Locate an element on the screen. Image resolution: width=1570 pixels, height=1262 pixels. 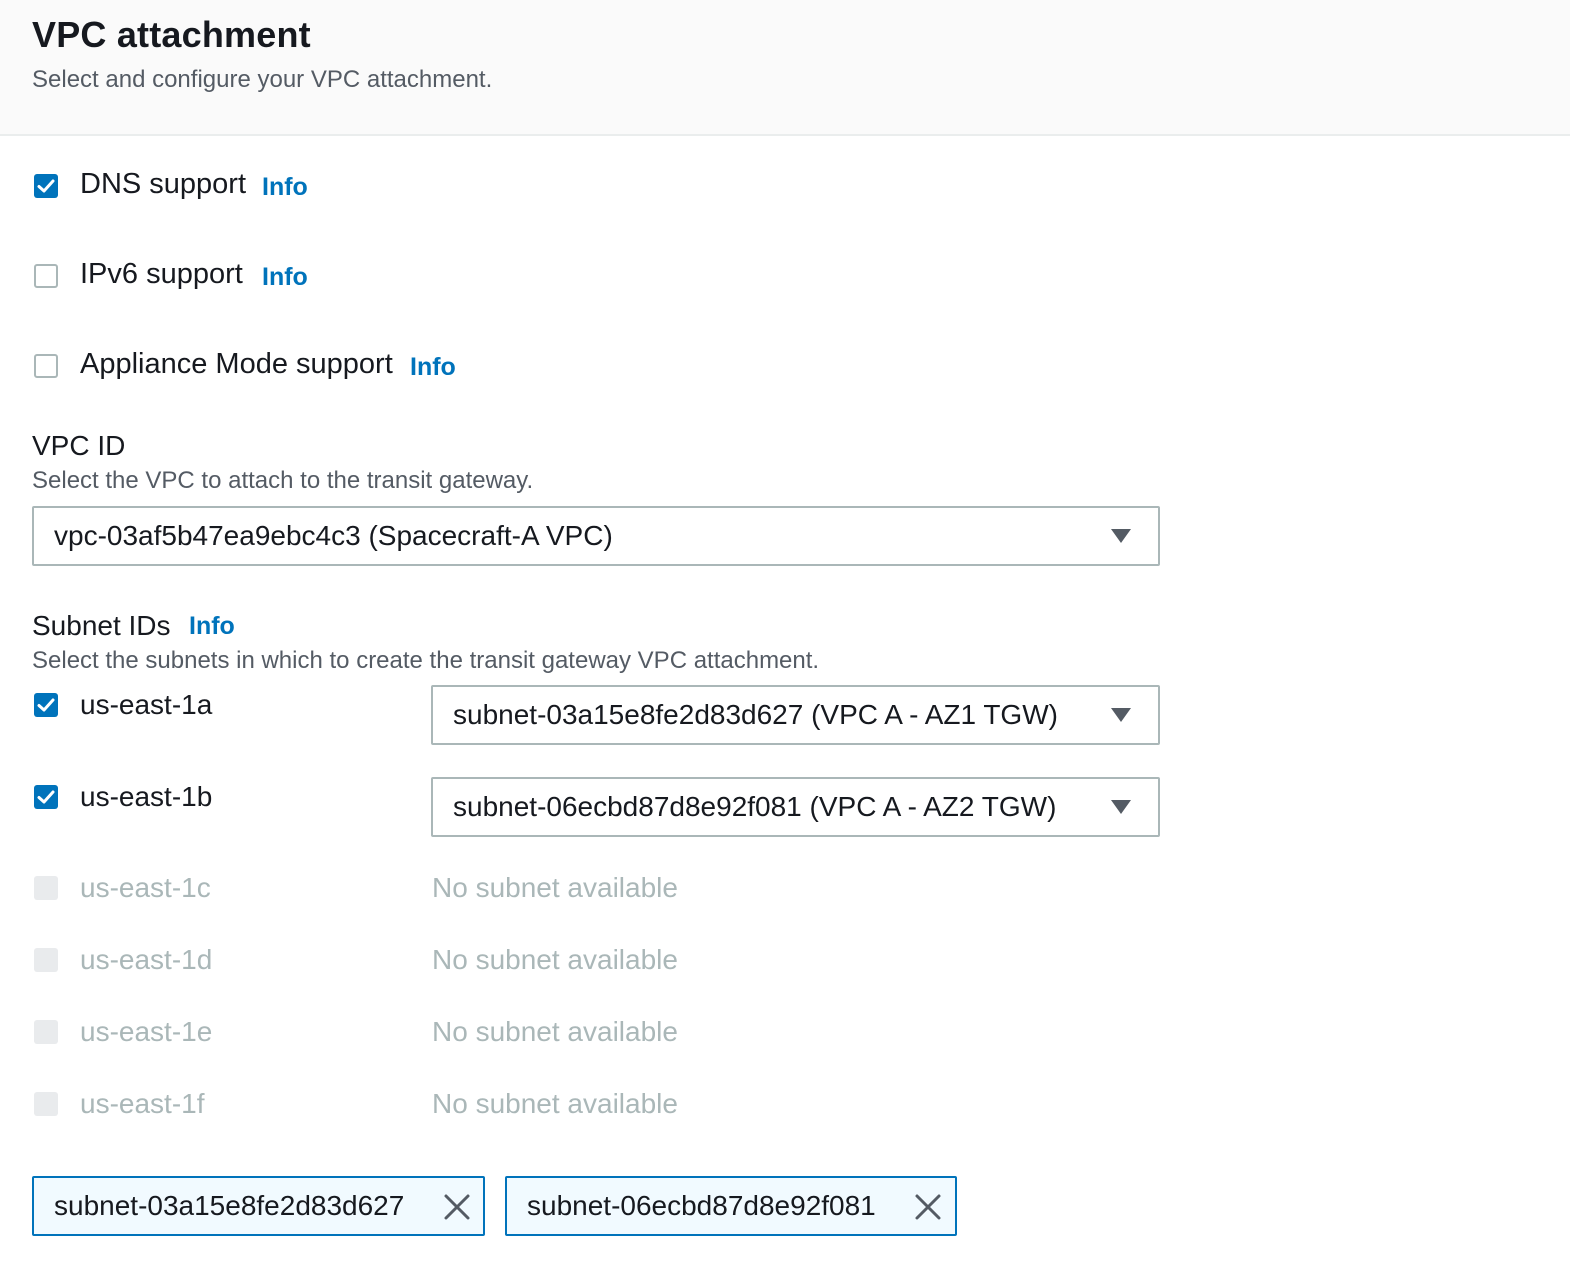
no-subnet-text-us-east-1c: No subnet available is located at coordinates (555, 887).